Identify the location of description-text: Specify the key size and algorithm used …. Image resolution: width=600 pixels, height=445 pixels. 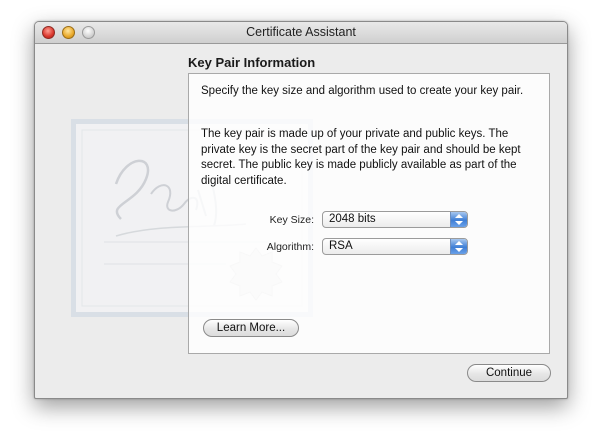
(362, 91).